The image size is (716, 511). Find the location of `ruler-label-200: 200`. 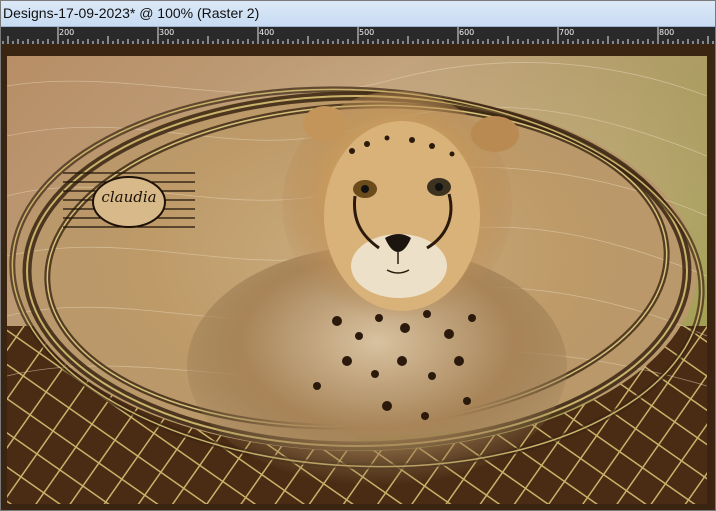

ruler-label-200: 200 is located at coordinates (67, 32).